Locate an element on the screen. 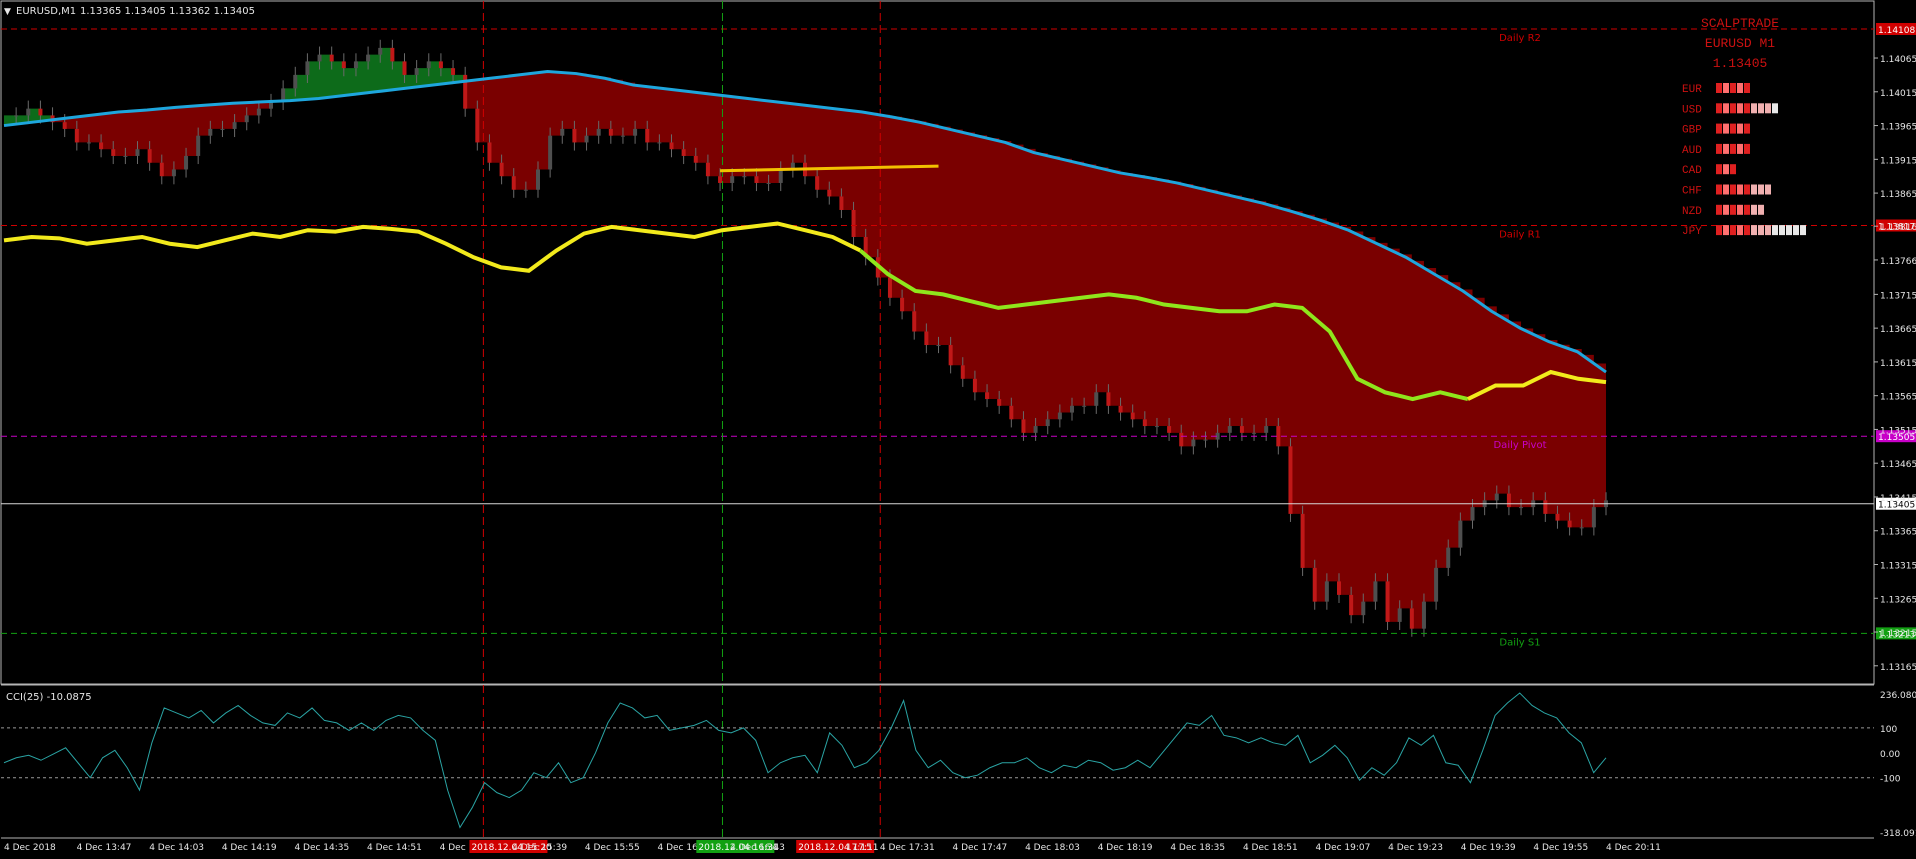 The width and height of the screenshot is (1916, 859). price-tick-label: 1.13415 is located at coordinates (1898, 499).